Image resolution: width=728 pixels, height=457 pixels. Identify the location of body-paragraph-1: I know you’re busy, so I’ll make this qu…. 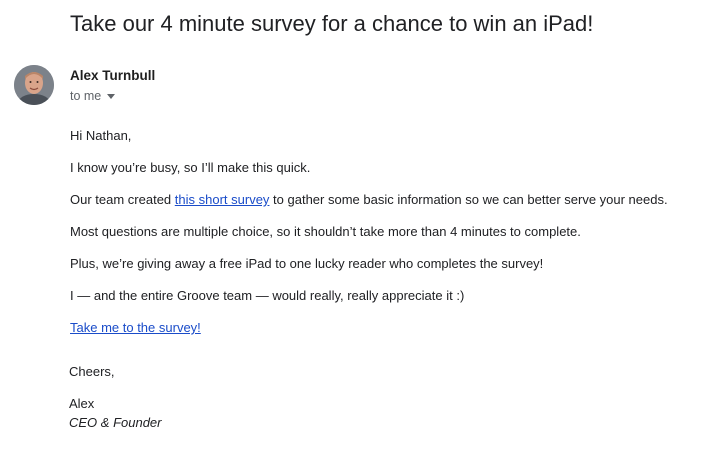
(190, 167).